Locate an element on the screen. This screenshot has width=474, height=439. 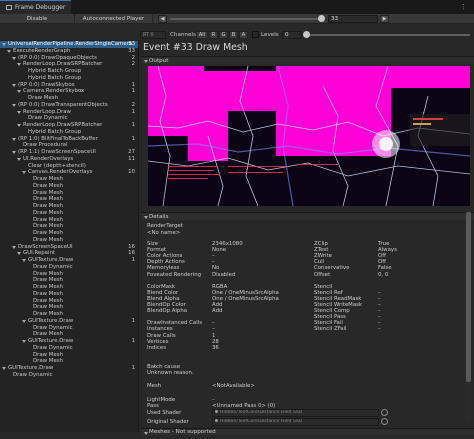
detail-key: Stencil Pass is located at coordinates (330, 317).